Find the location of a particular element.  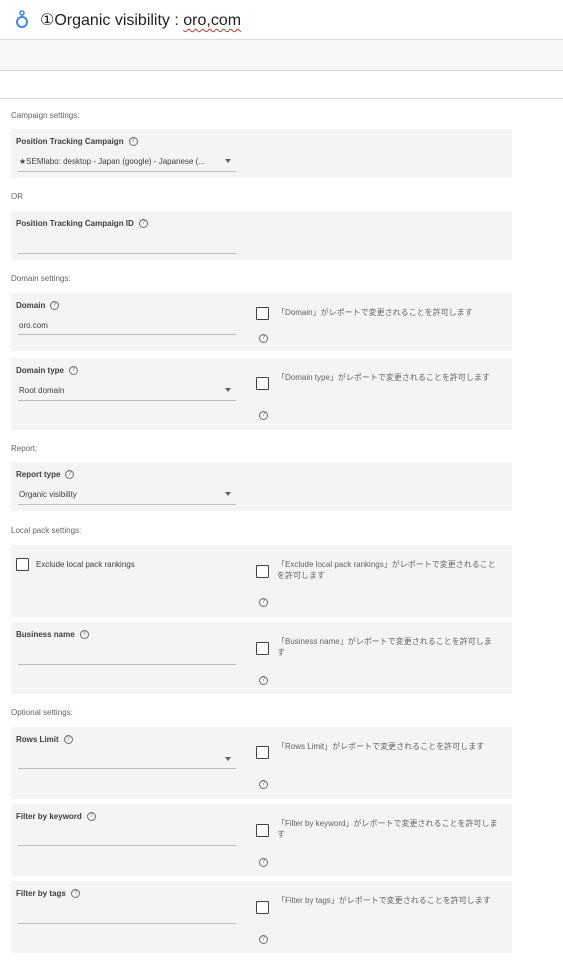

campaign-id-underline is located at coordinates (127, 253).